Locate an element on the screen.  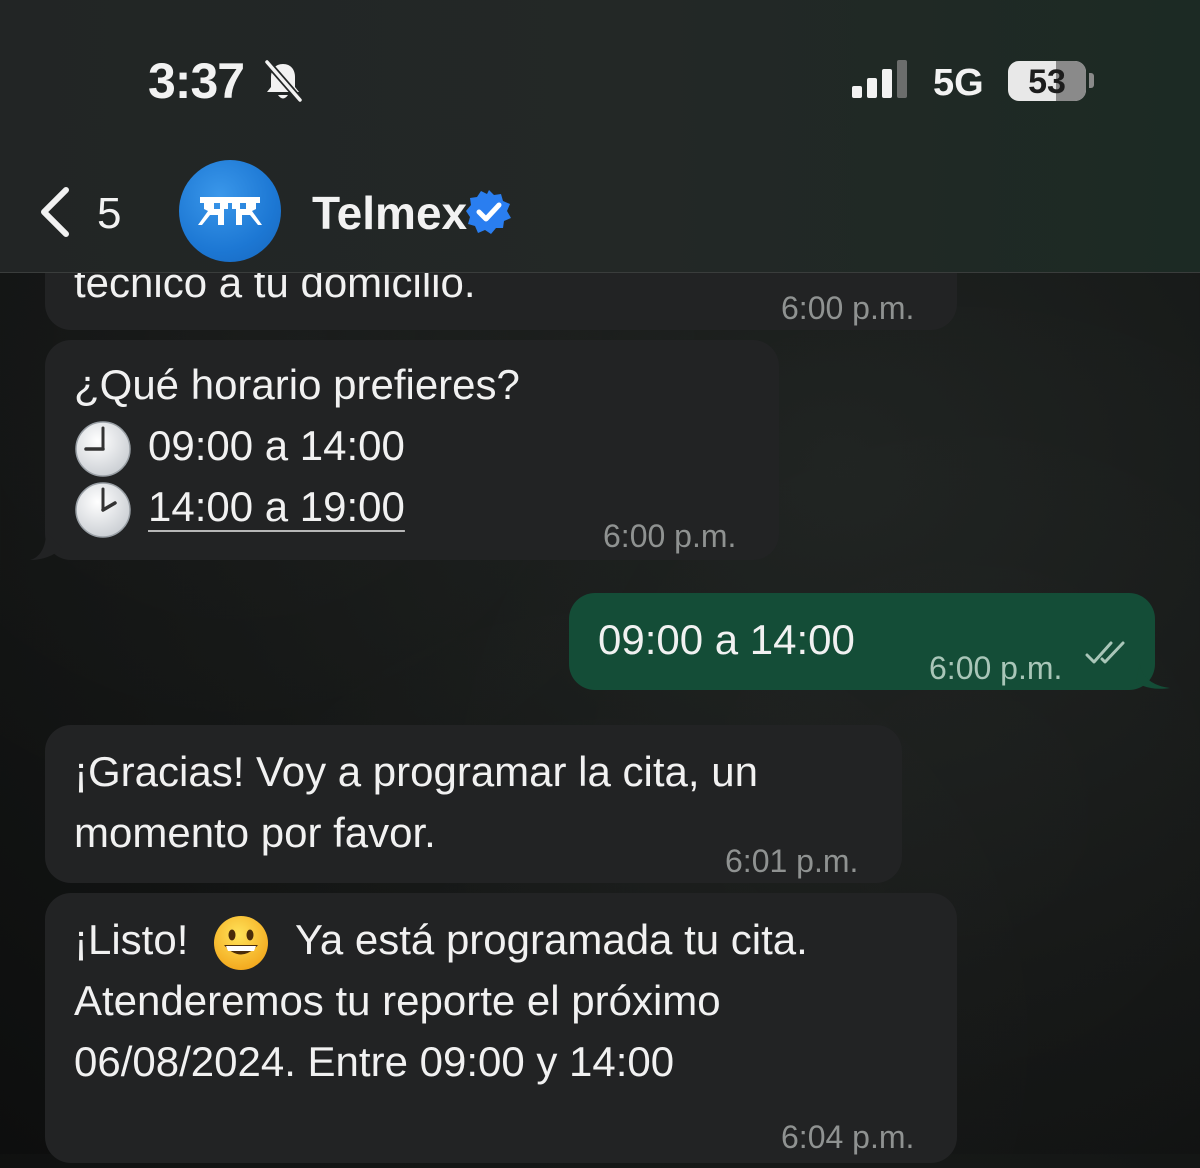
message-text: 09:00 a 14:00 is located at coordinates (726, 639).